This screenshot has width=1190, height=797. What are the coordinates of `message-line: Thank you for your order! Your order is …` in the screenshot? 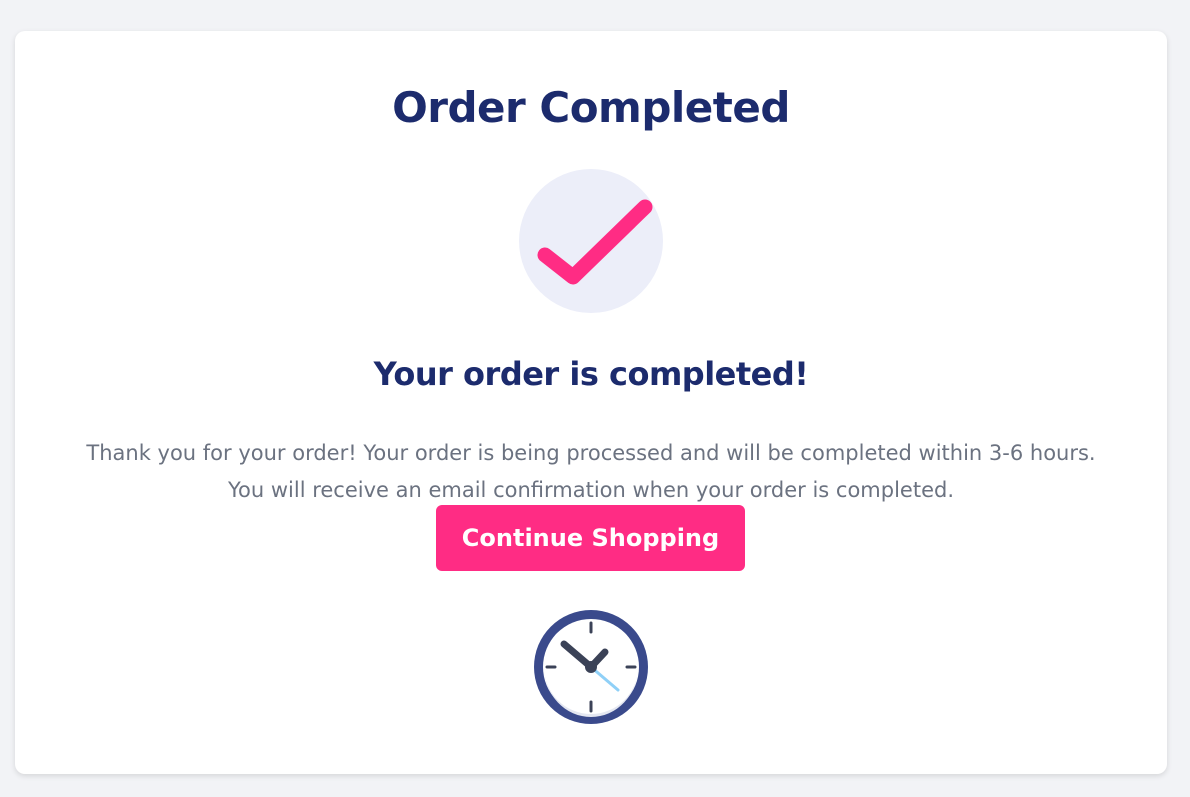 It's located at (591, 453).